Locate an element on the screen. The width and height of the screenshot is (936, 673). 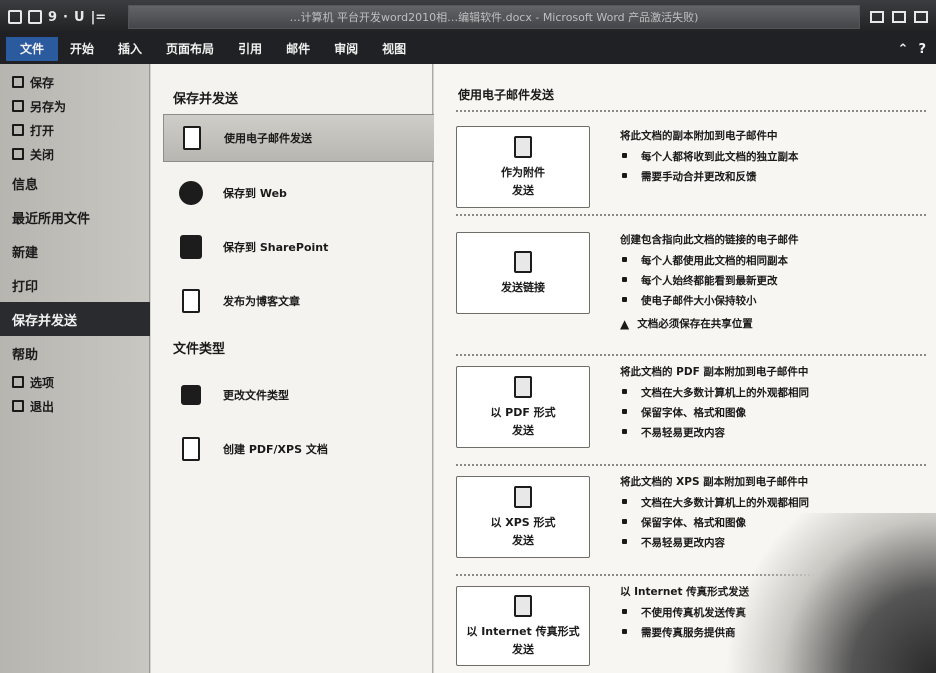
customize-qat-icon: |= is located at coordinates (99, 17).